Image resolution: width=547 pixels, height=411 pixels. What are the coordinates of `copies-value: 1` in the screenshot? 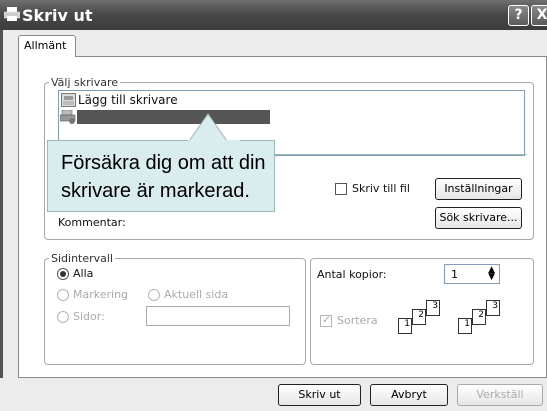 It's located at (454, 274).